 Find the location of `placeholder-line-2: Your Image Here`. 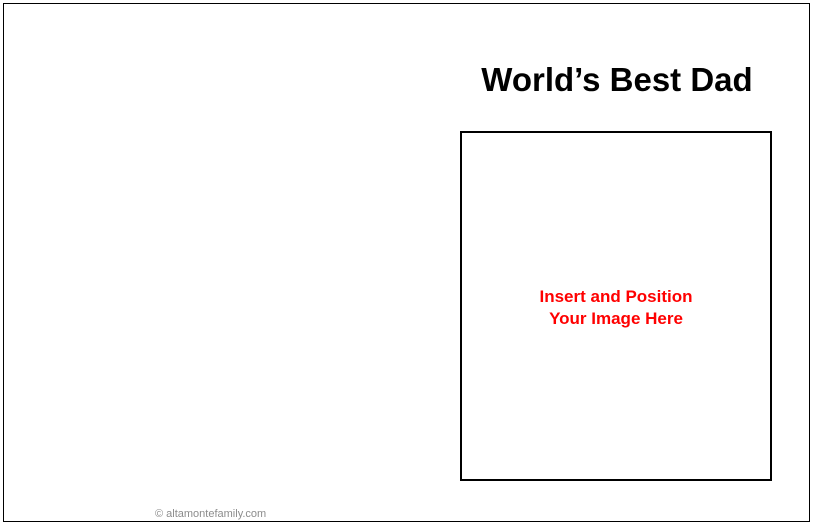

placeholder-line-2: Your Image Here is located at coordinates (616, 318).